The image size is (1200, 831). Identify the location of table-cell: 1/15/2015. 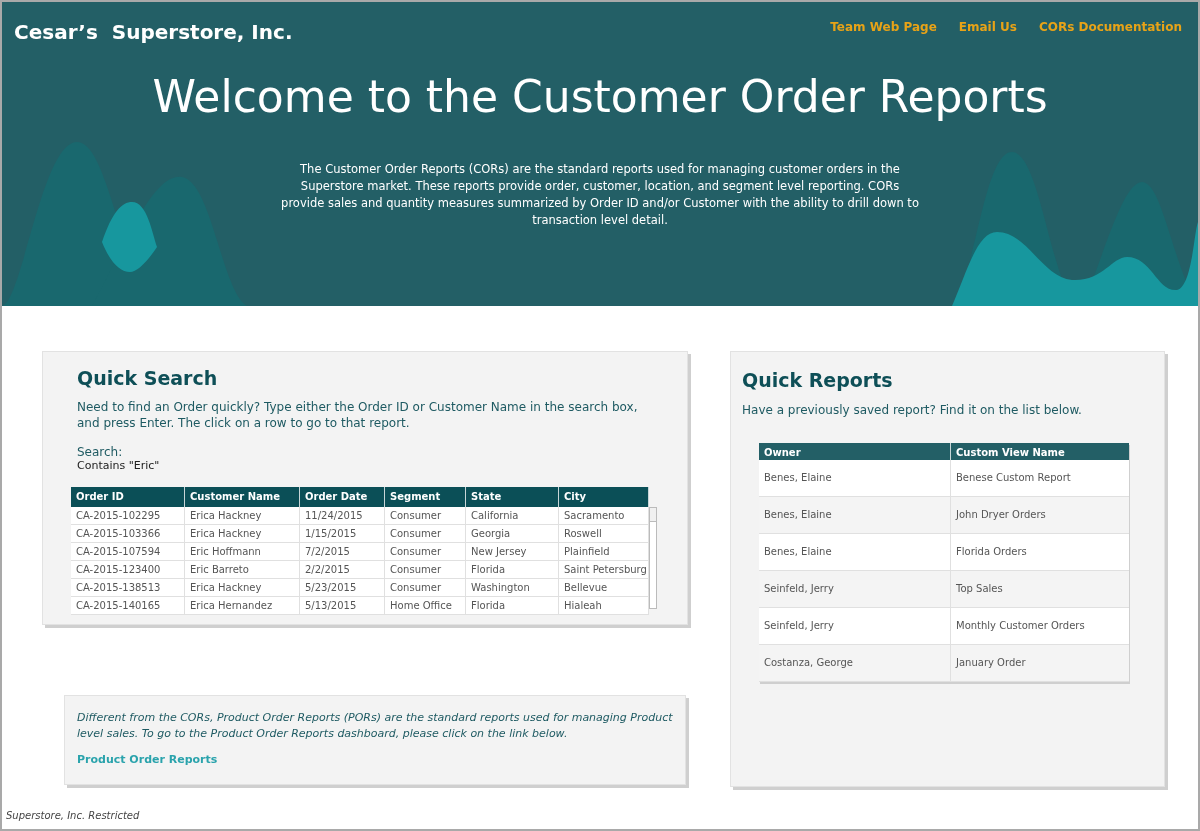
(342, 533).